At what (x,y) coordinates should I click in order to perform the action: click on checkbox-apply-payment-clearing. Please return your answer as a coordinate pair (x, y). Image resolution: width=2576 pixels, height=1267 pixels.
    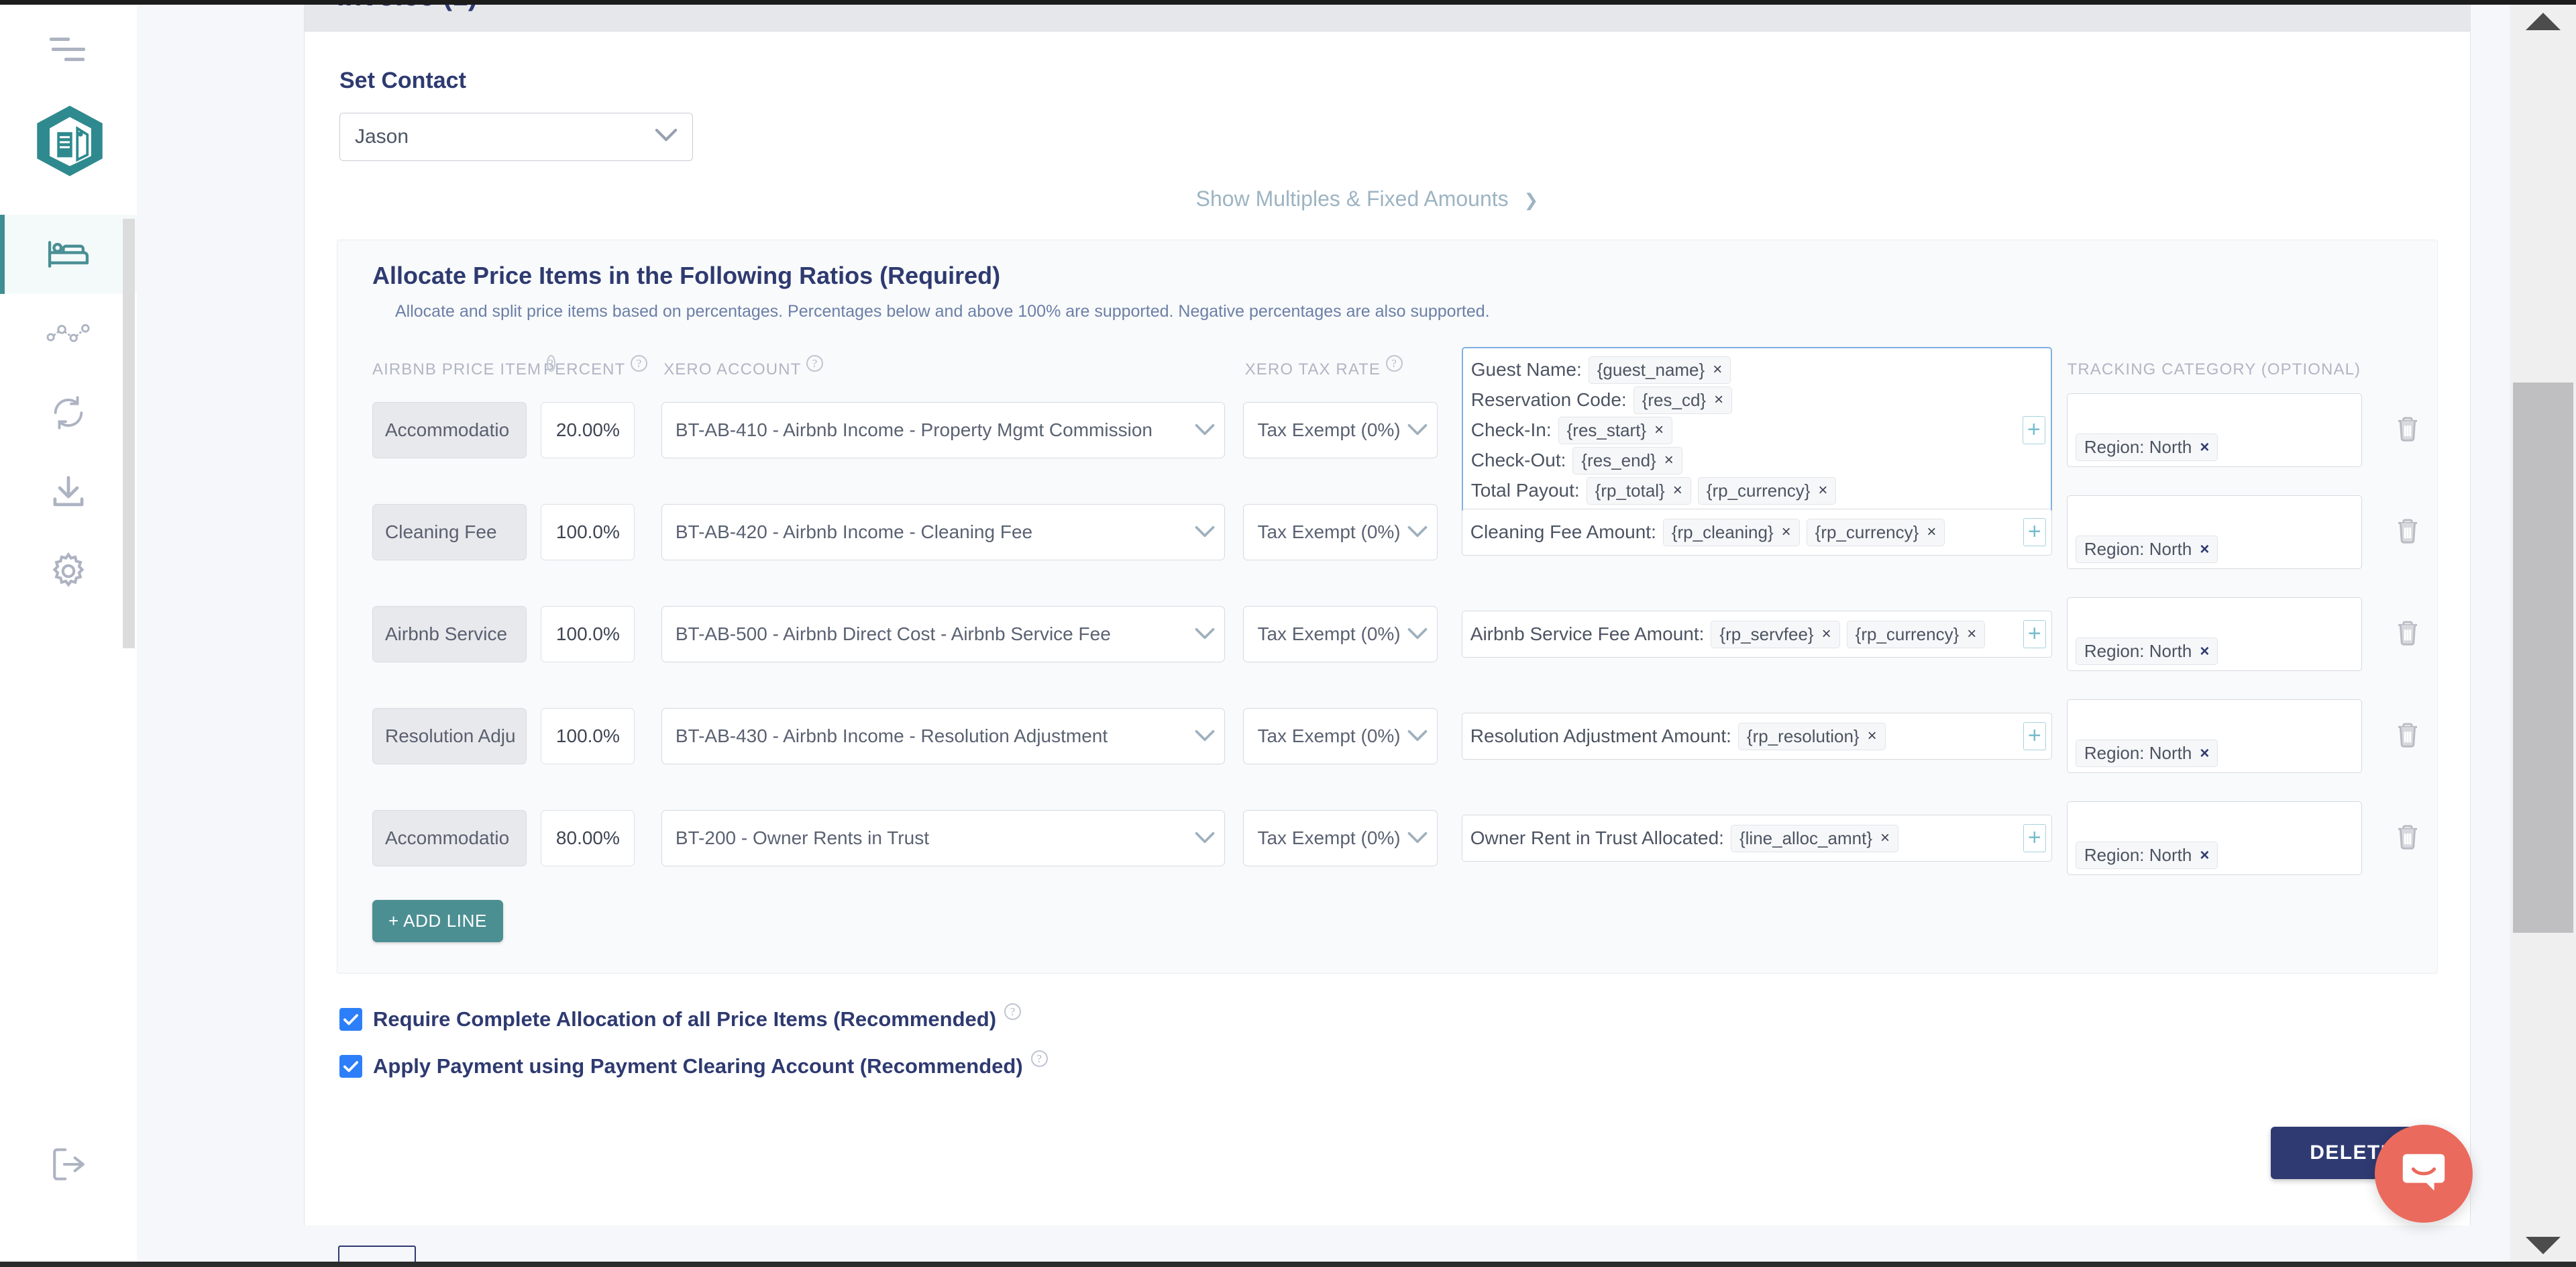
    Looking at the image, I should click on (350, 1066).